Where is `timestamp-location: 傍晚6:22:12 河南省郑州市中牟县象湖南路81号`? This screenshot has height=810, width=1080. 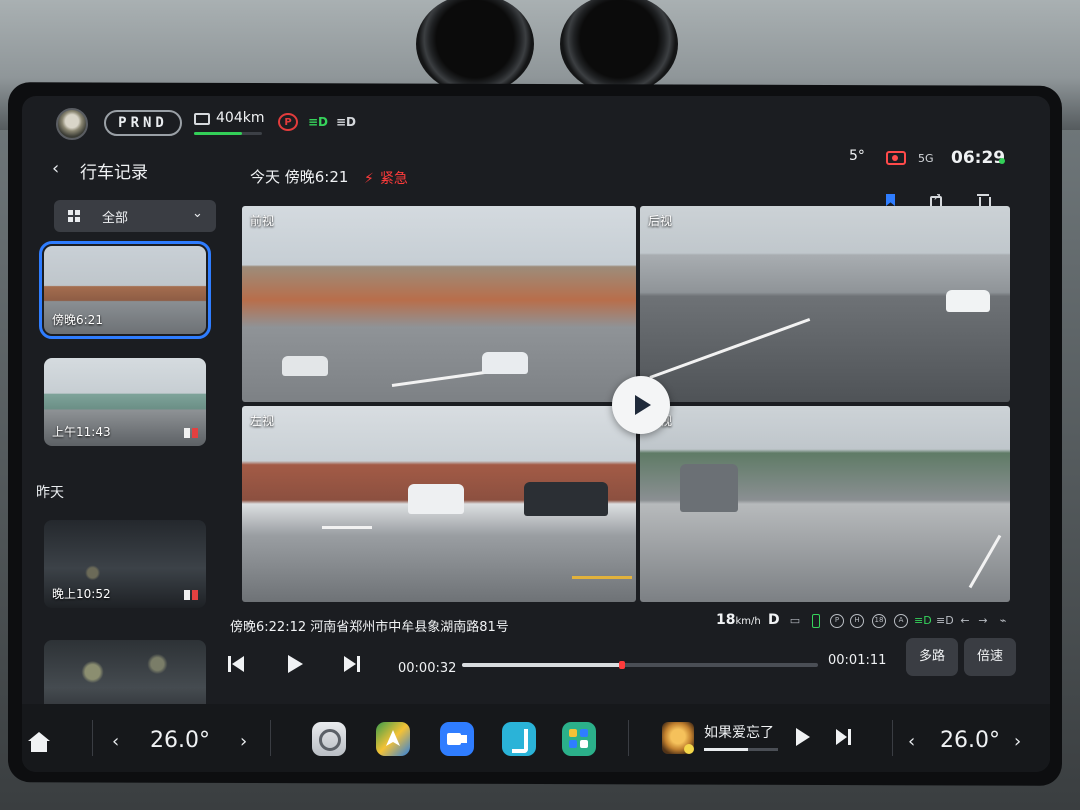
timestamp-location: 傍晚6:22:12 河南省郑州市中牟县象湖南路81号 is located at coordinates (369, 627).